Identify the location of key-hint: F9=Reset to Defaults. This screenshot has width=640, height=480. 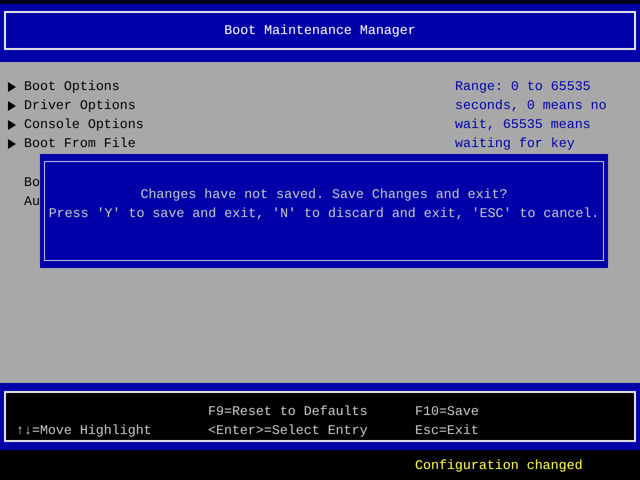
(288, 411).